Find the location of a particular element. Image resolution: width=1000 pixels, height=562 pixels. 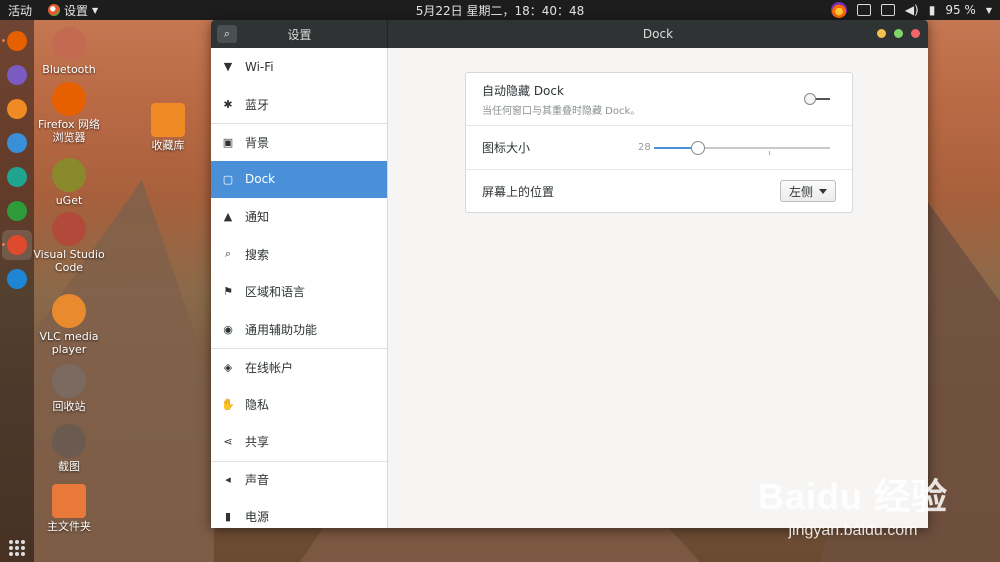

sidebar-item-label: Wi-Fi is located at coordinates (259, 66).